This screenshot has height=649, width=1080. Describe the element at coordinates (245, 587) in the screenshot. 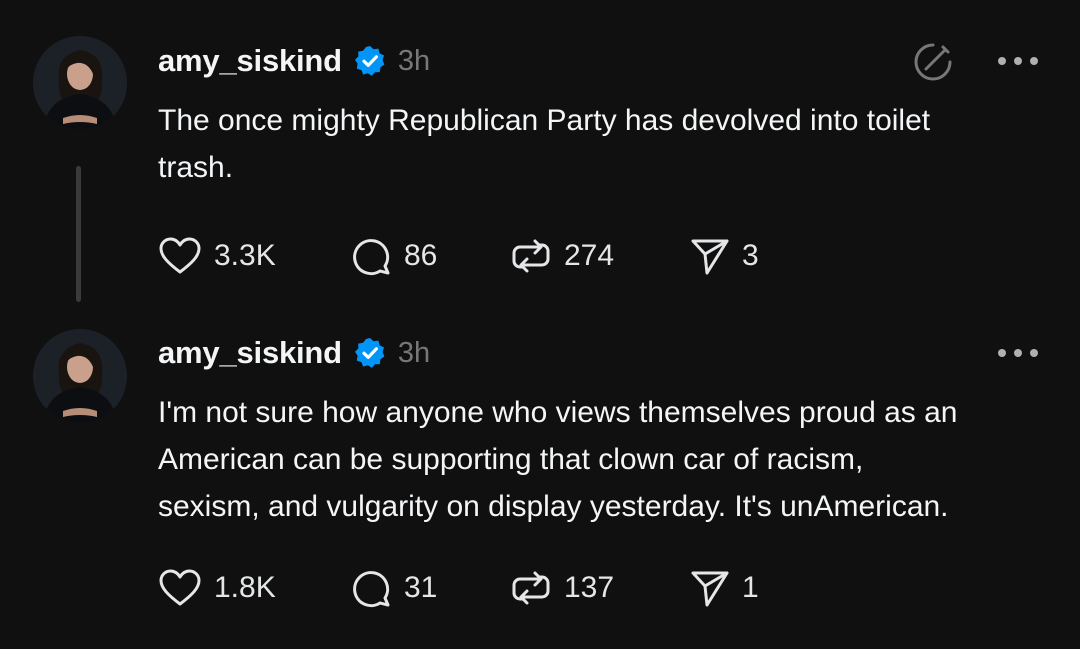

I see `like-count: 1.8K` at that location.